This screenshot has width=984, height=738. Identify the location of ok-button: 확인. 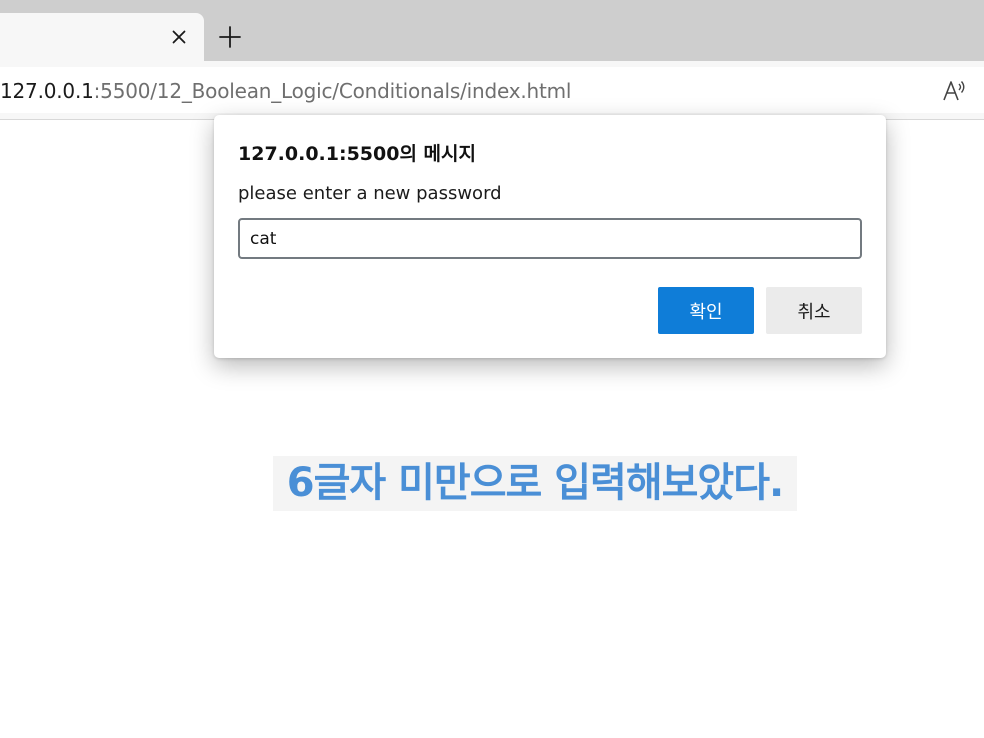
(706, 310).